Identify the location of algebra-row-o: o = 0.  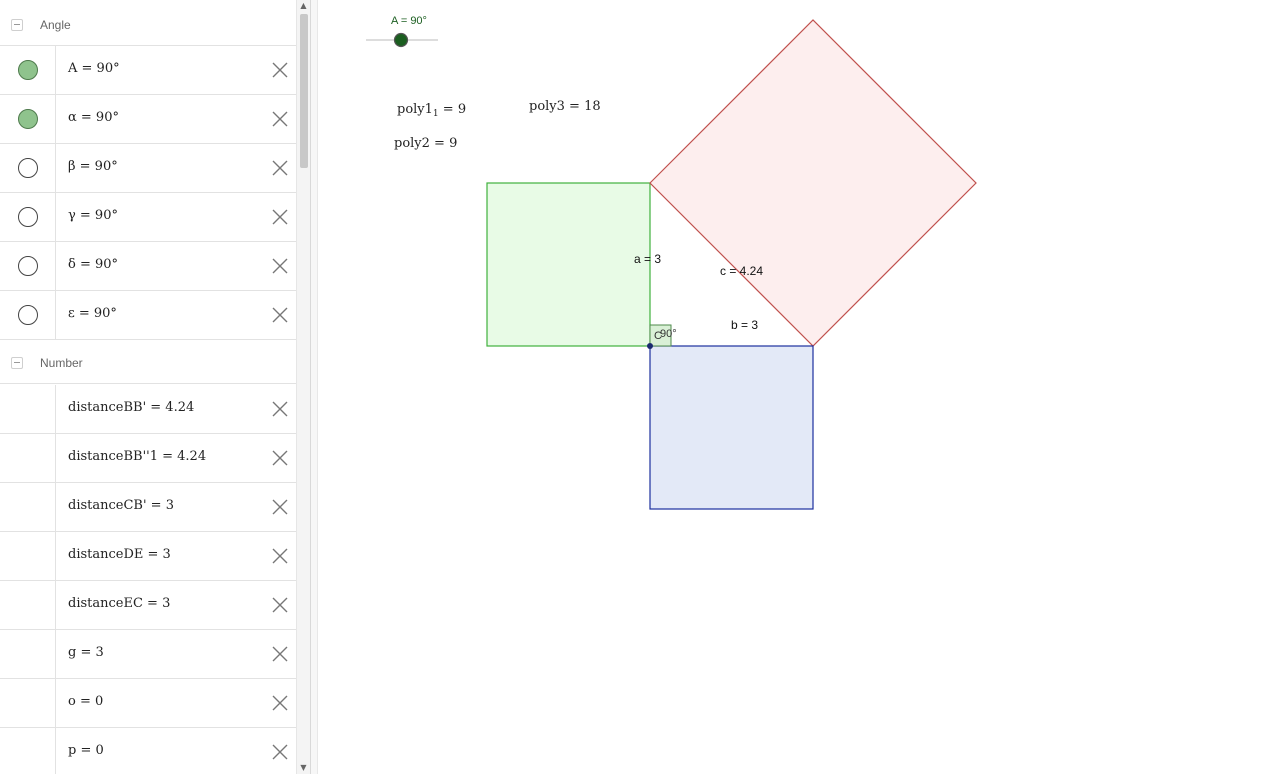
(148, 703).